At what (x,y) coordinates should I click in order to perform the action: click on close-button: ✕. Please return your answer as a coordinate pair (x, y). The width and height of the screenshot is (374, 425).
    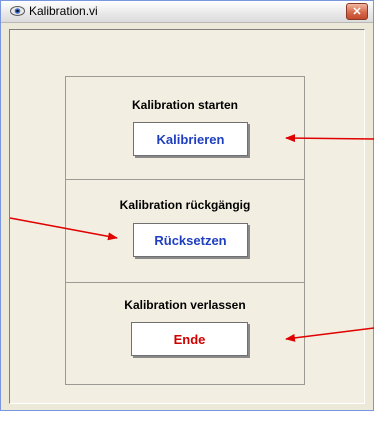
    Looking at the image, I should click on (357, 11).